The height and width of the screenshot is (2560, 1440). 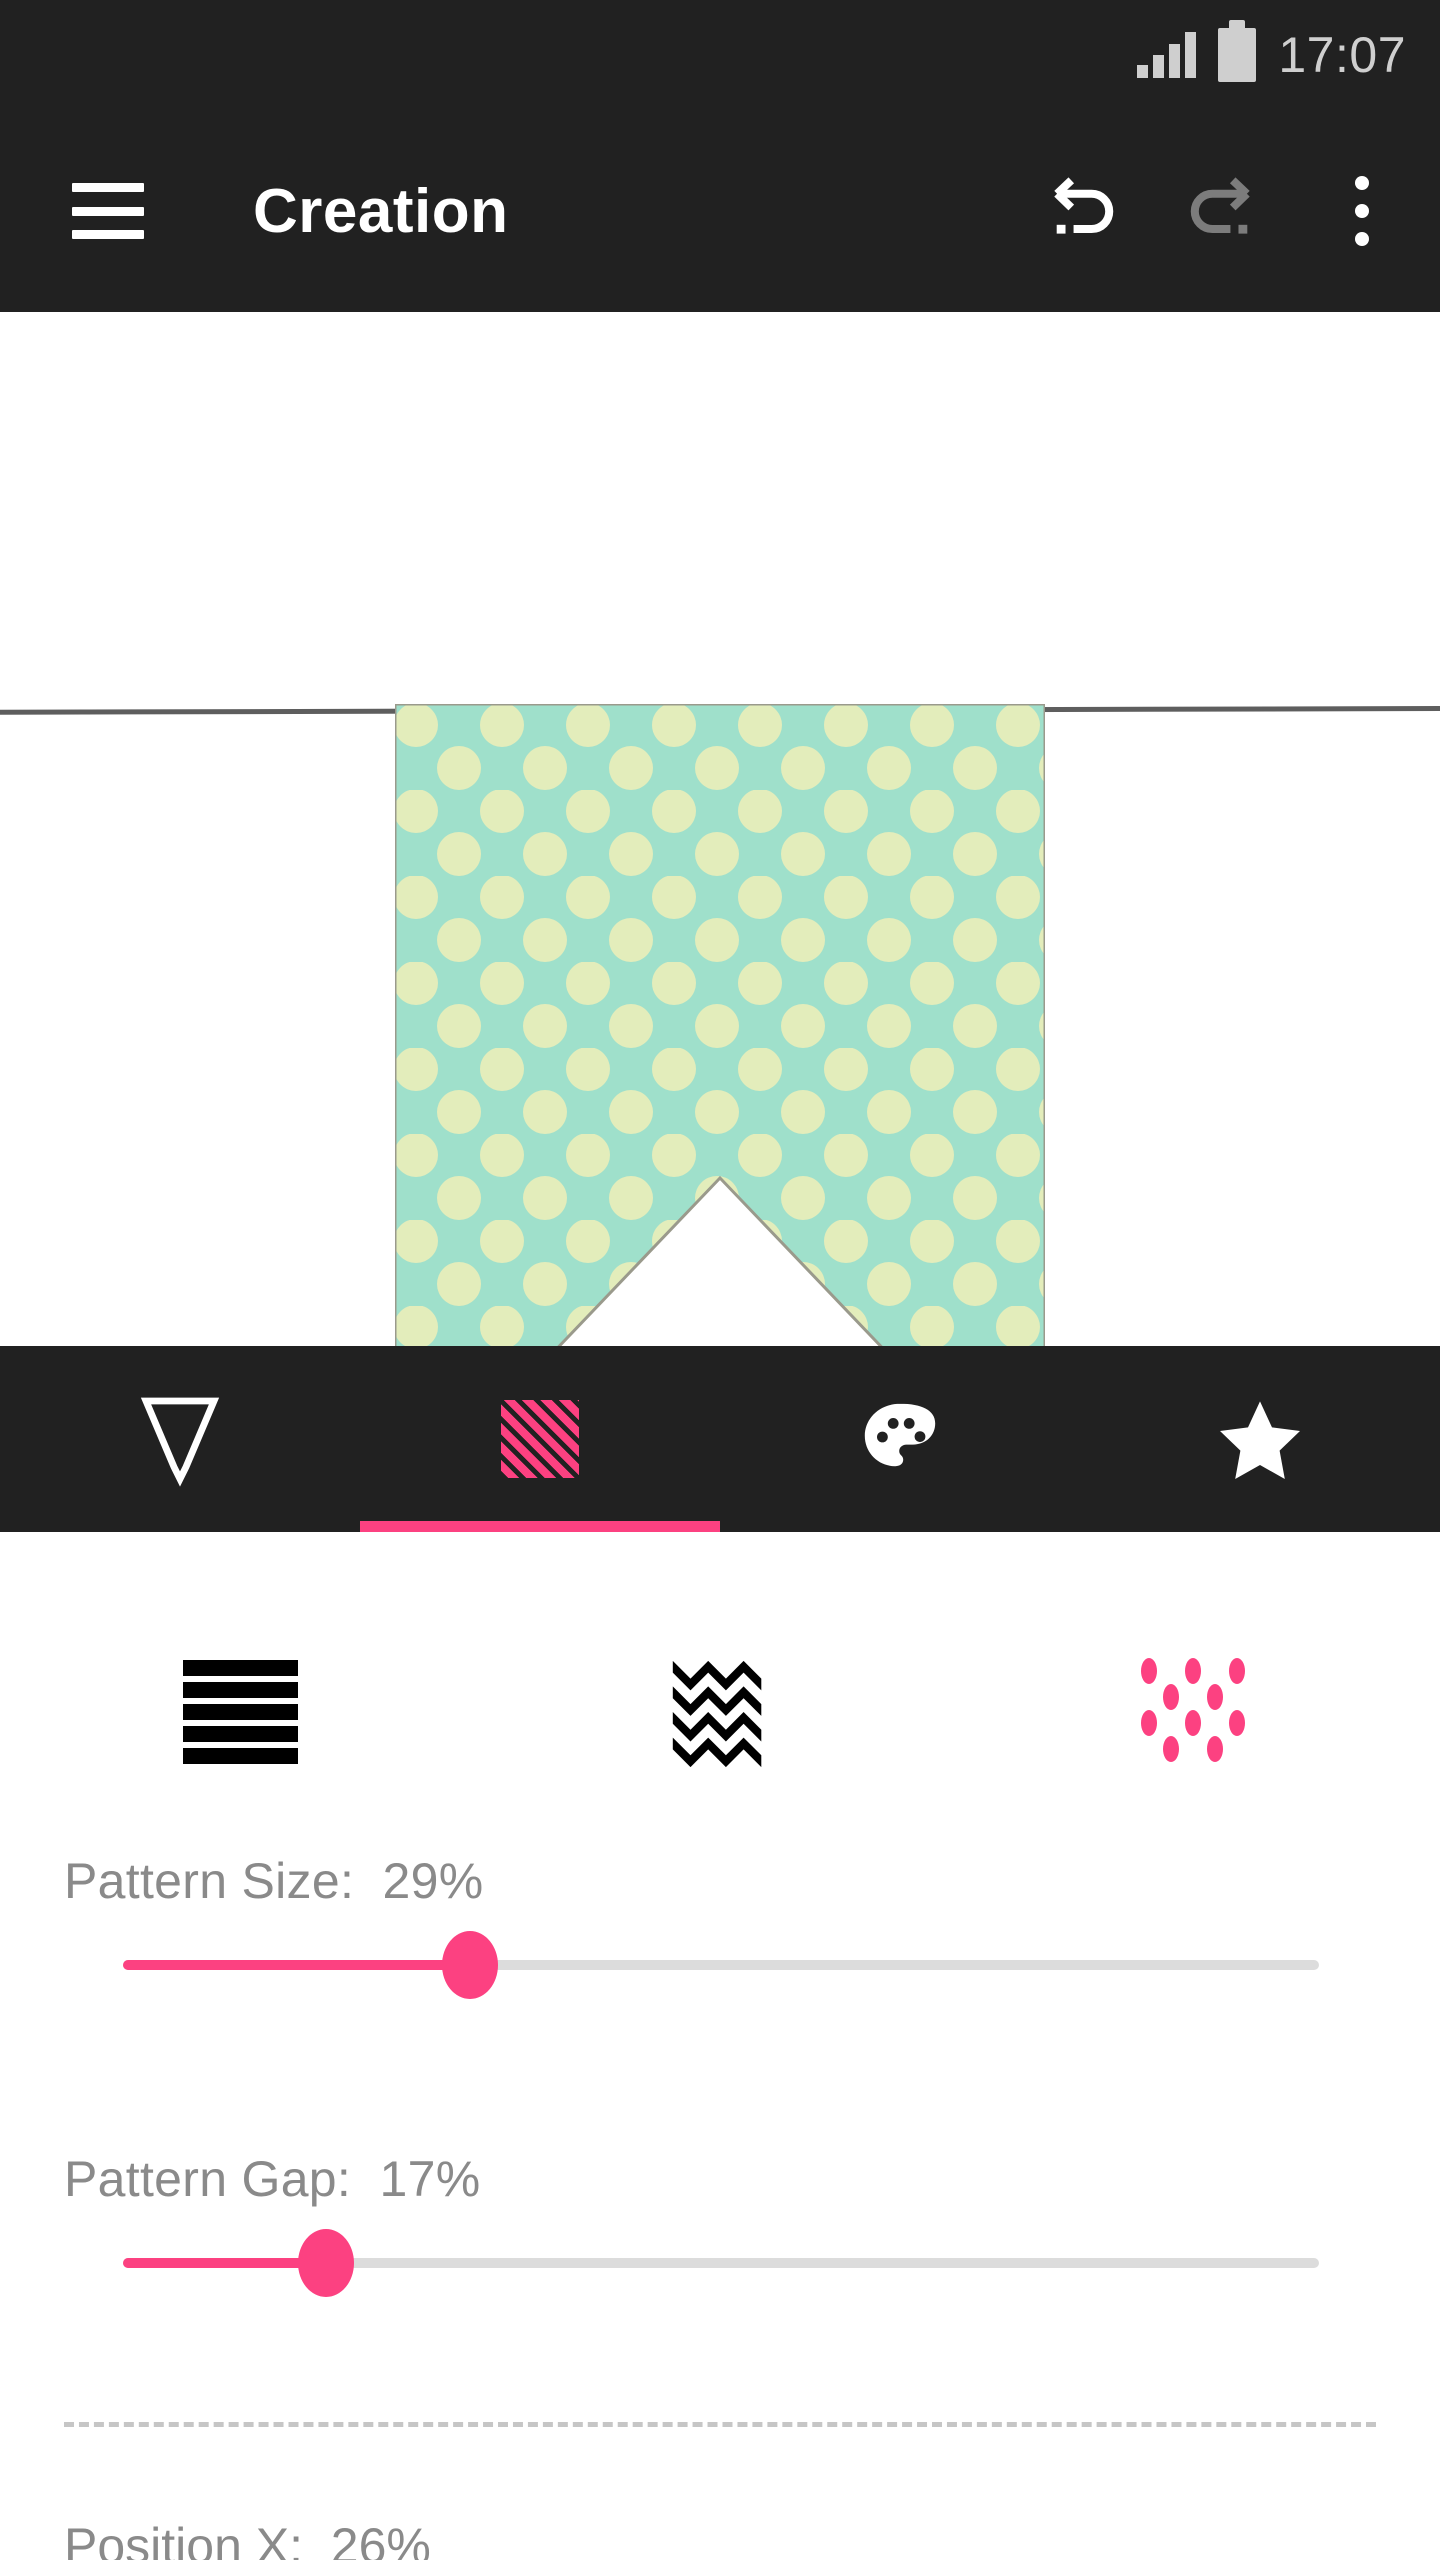 I want to click on more-vertical-icon, so click(x=1362, y=211).